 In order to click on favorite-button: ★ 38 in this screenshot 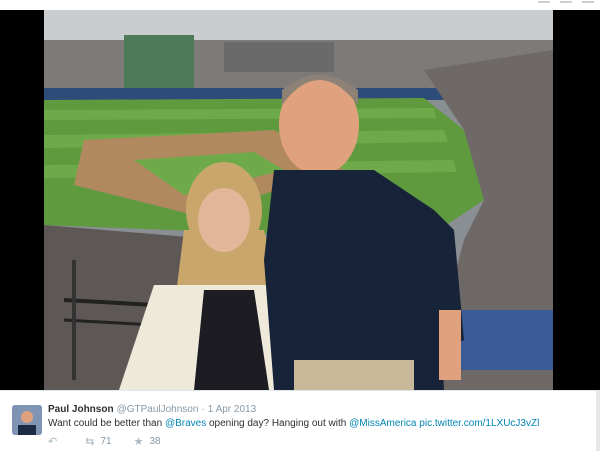, I will do `click(147, 441)`.